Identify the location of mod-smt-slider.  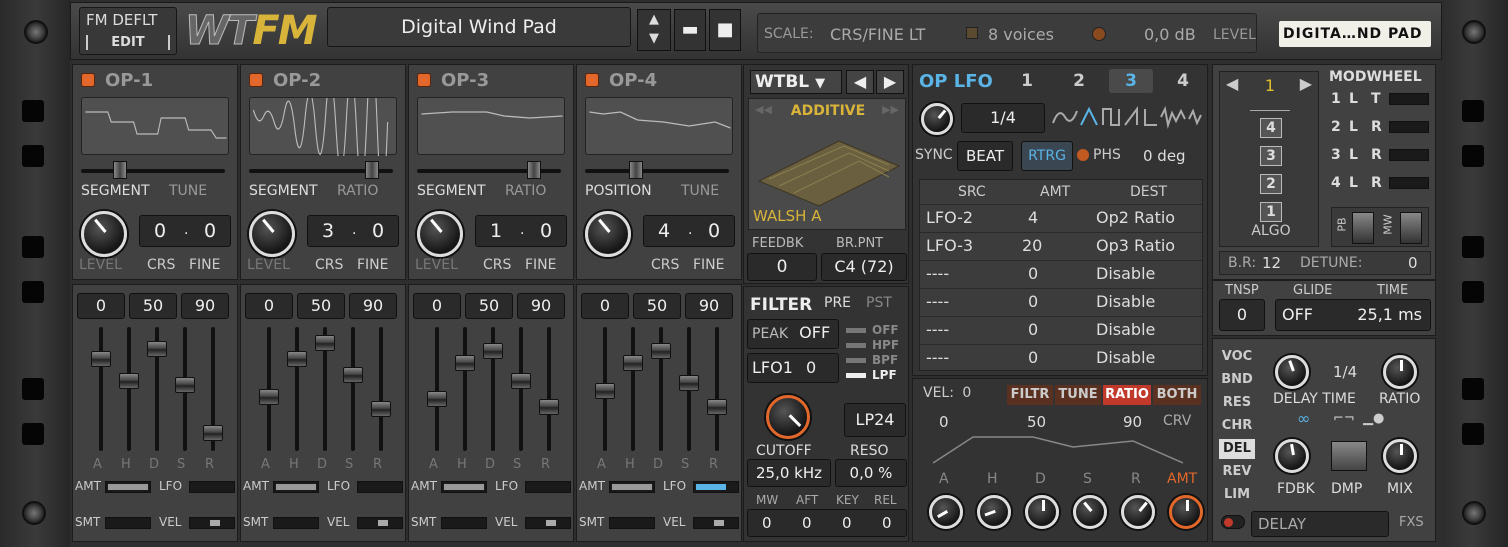
(296, 523).